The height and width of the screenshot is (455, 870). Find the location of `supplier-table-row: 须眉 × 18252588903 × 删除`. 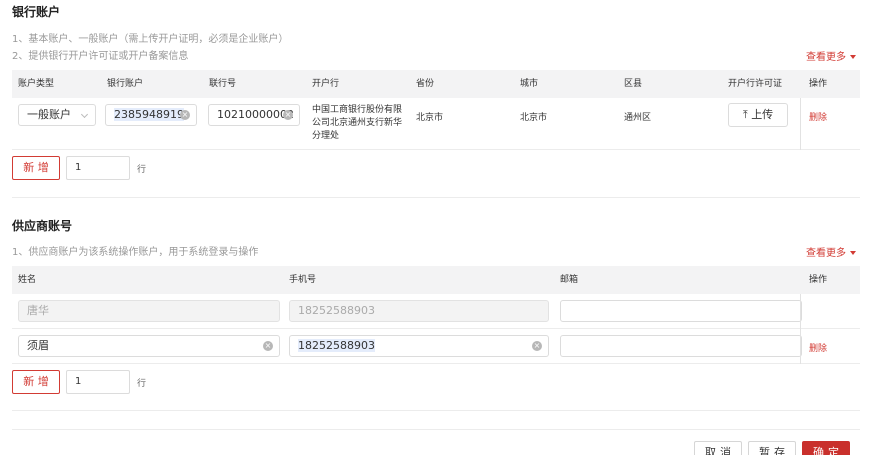

supplier-table-row: 须眉 × 18252588903 × 删除 is located at coordinates (436, 346).